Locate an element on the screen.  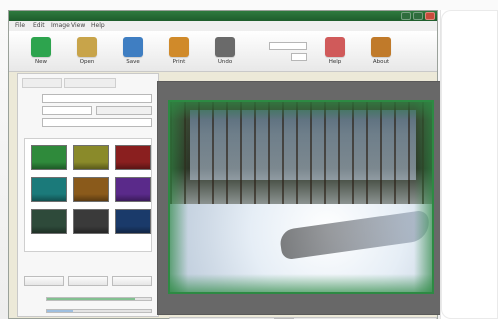
toolbar-button-print: Print is located at coordinates (179, 52).